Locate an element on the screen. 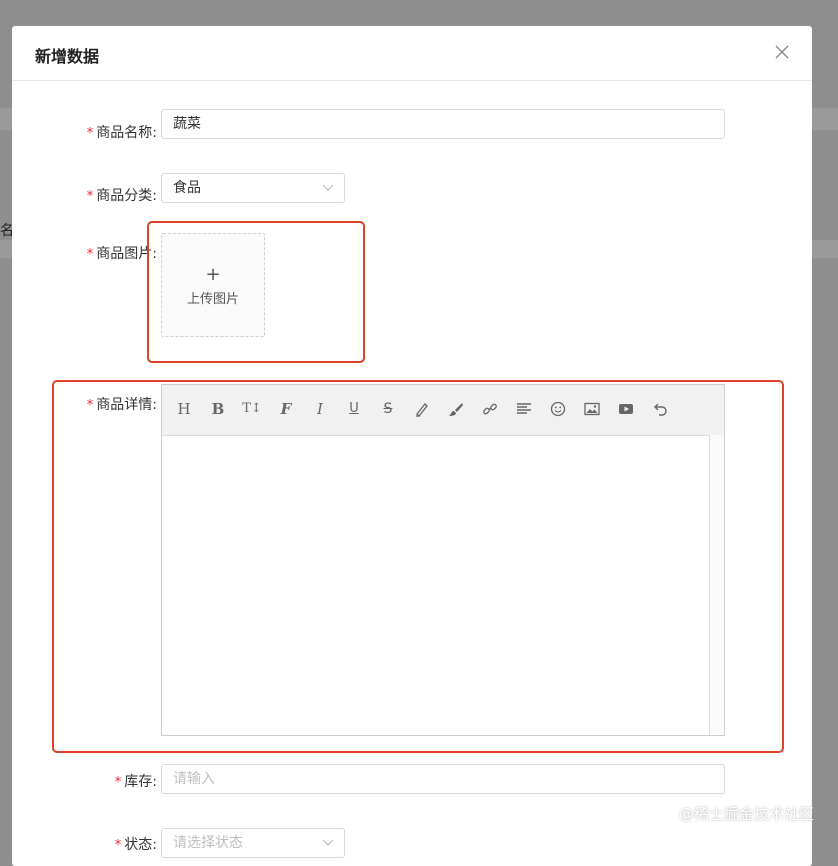 This screenshot has width=838, height=866. modal-title: 新增数据 is located at coordinates (67, 56).